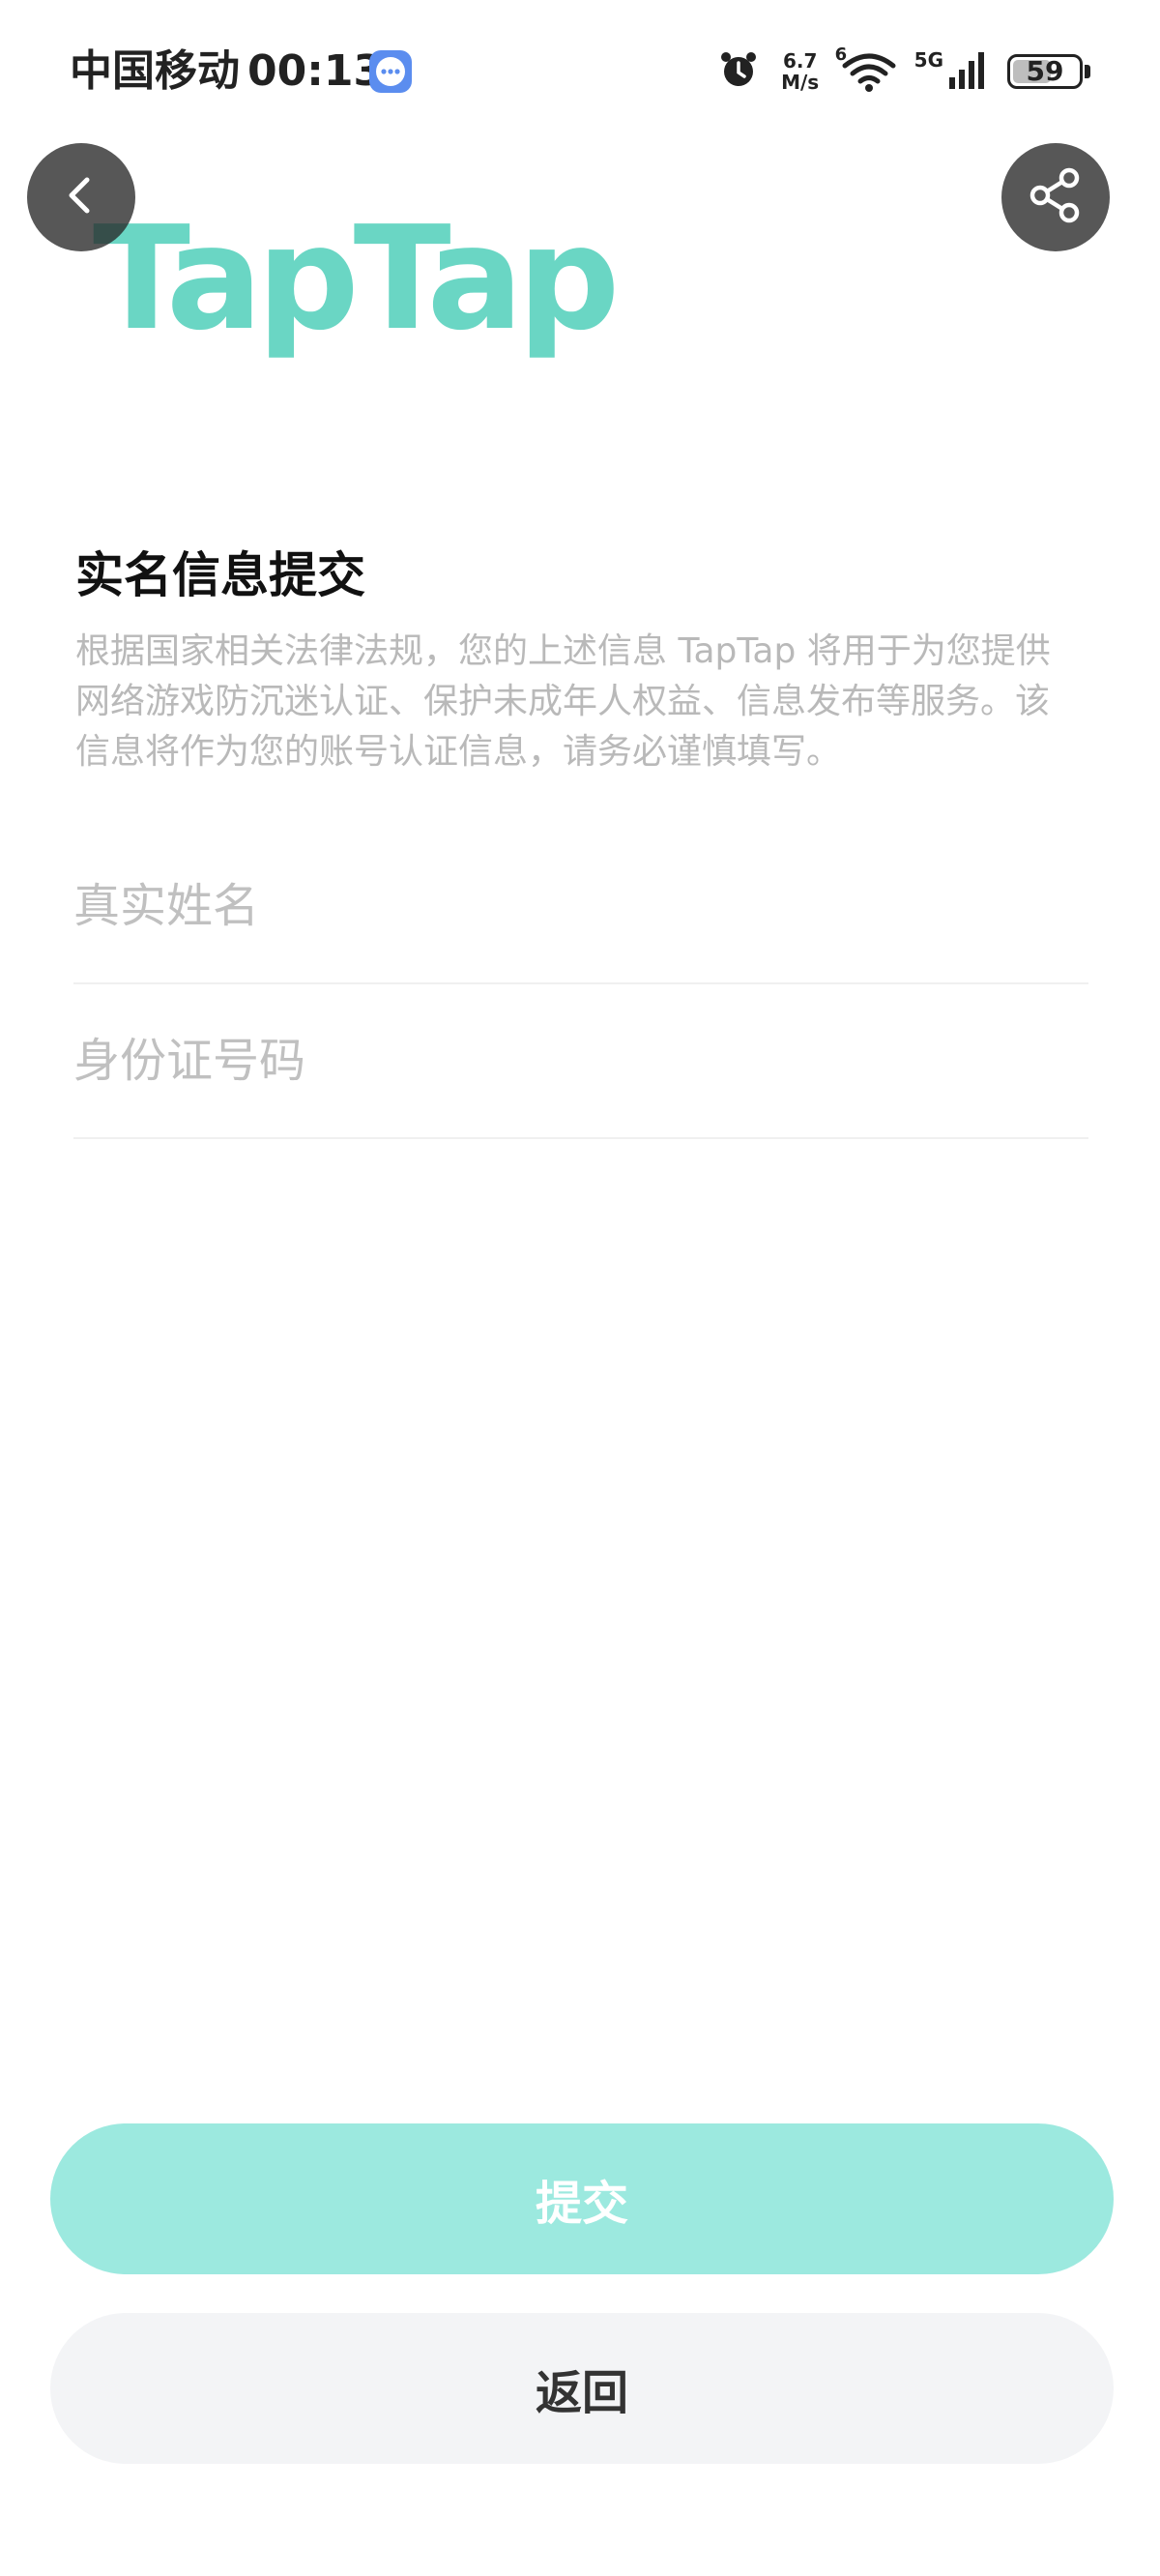 The height and width of the screenshot is (2576, 1160). I want to click on battery-indicator: 59, so click(1045, 71).